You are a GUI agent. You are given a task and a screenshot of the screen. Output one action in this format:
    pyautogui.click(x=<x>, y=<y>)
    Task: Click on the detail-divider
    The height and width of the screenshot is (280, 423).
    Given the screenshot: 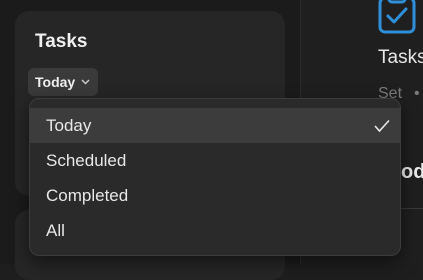 What is the action you would take?
    pyautogui.click(x=412, y=208)
    